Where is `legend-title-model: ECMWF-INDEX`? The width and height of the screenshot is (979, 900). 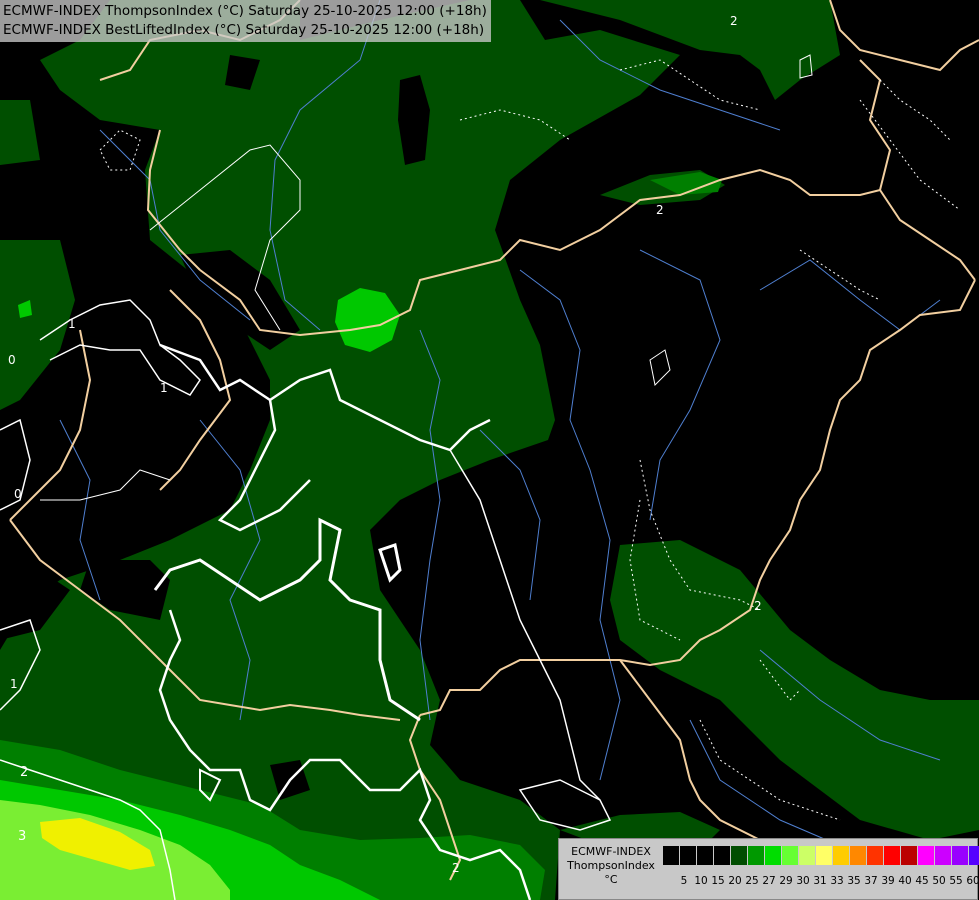
legend-title-model: ECMWF-INDEX is located at coordinates (611, 851).